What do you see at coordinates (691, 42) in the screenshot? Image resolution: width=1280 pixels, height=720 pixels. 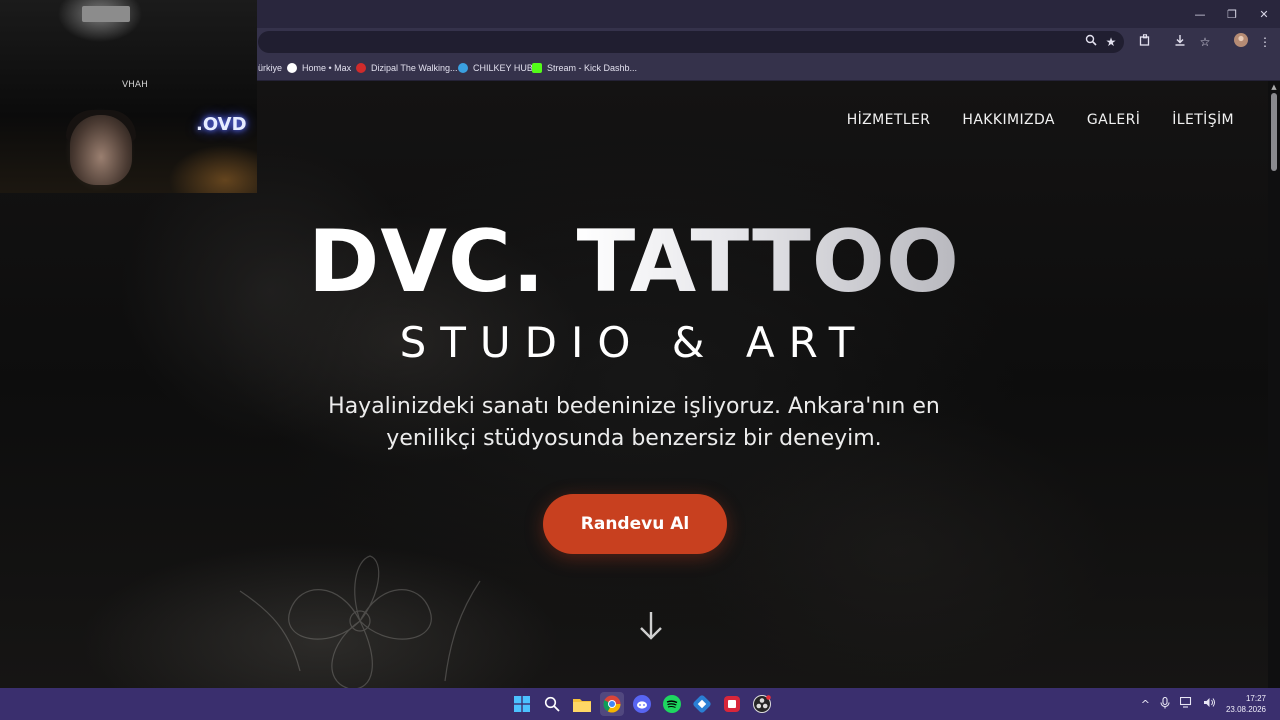 I see `address-bar` at bounding box center [691, 42].